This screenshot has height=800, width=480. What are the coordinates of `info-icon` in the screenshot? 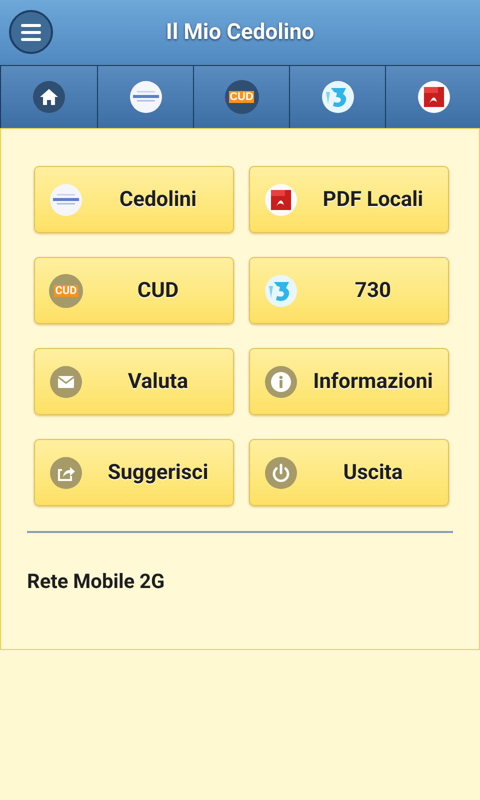 It's located at (281, 381).